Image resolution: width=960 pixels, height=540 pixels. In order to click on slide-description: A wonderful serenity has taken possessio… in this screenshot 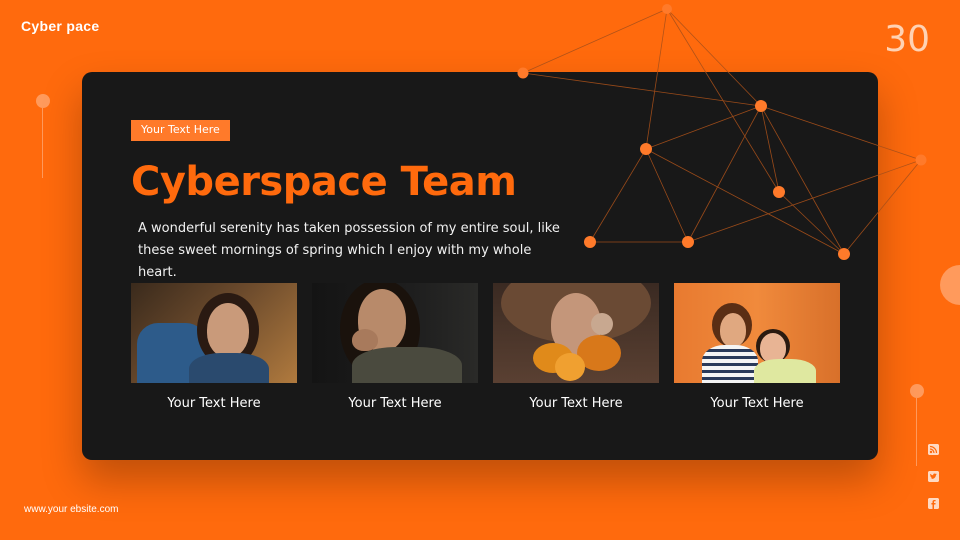, I will do `click(349, 250)`.